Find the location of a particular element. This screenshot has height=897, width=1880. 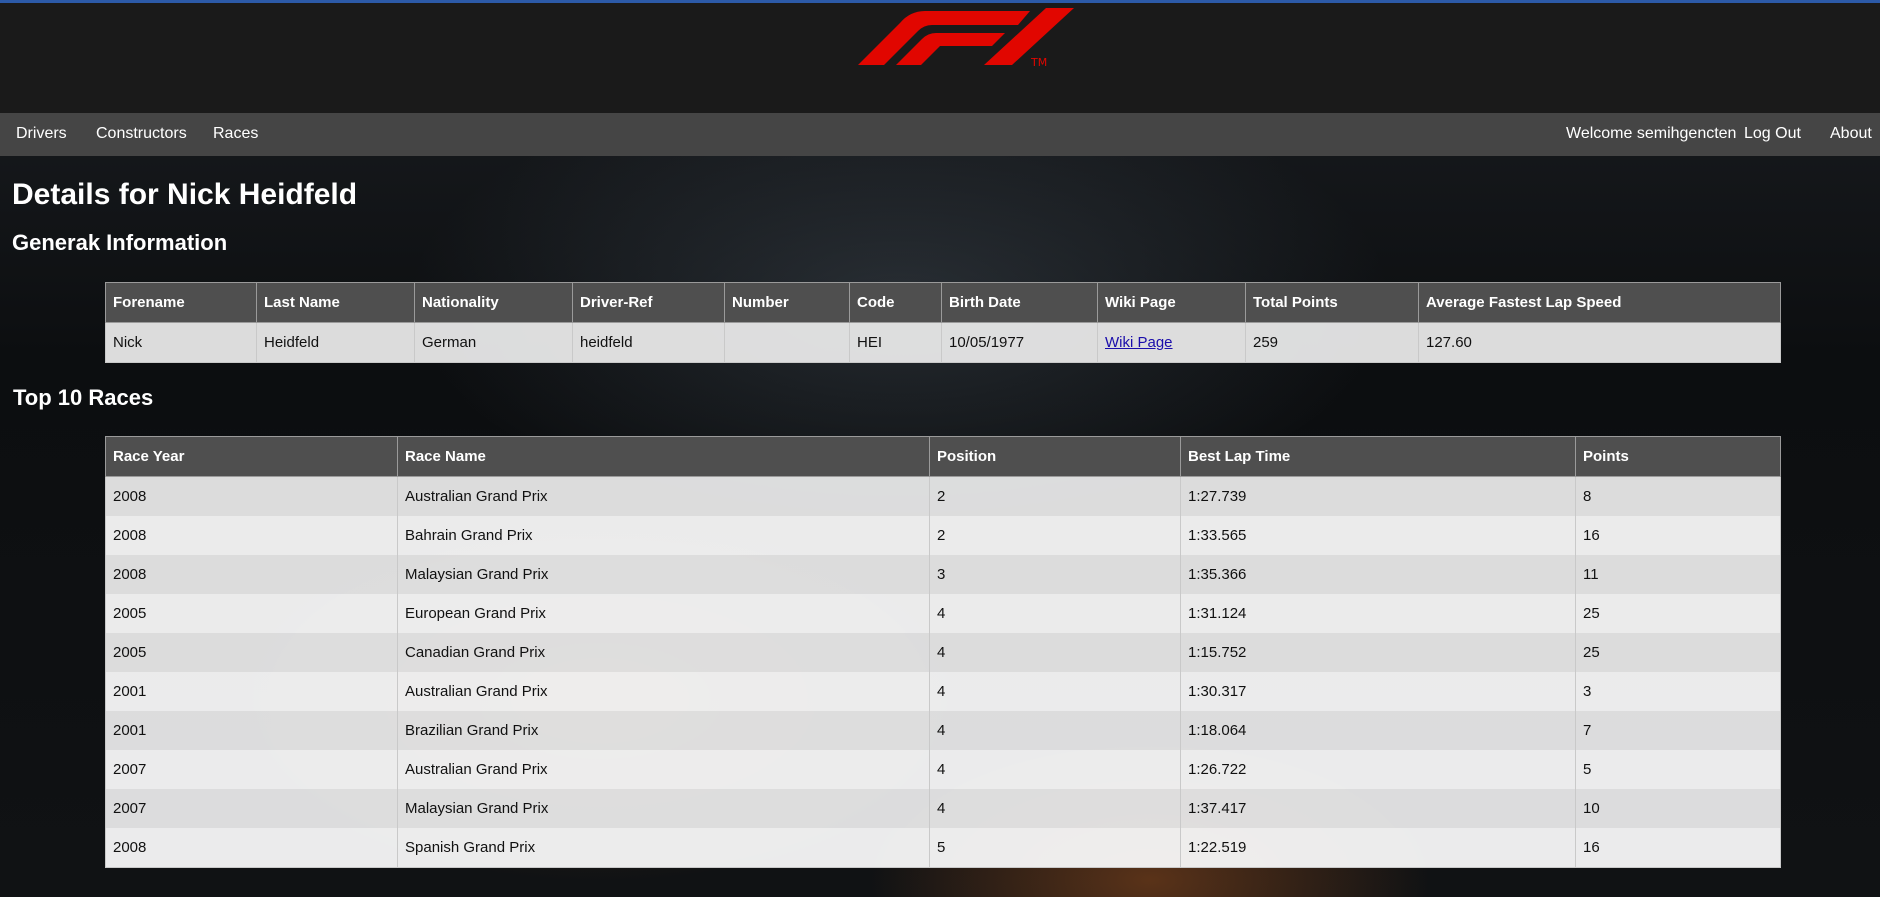

cell-birth-date: 10/05/1977 is located at coordinates (1019, 342).